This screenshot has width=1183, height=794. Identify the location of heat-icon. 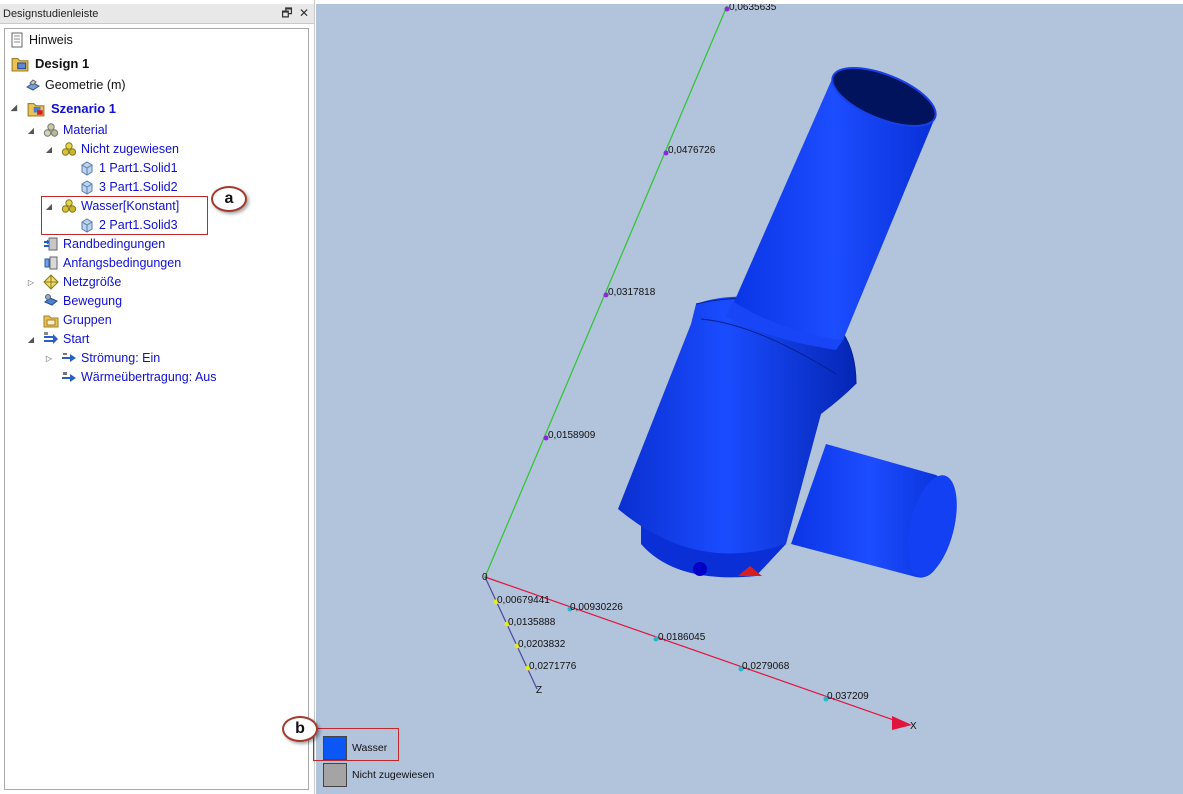
(69, 376).